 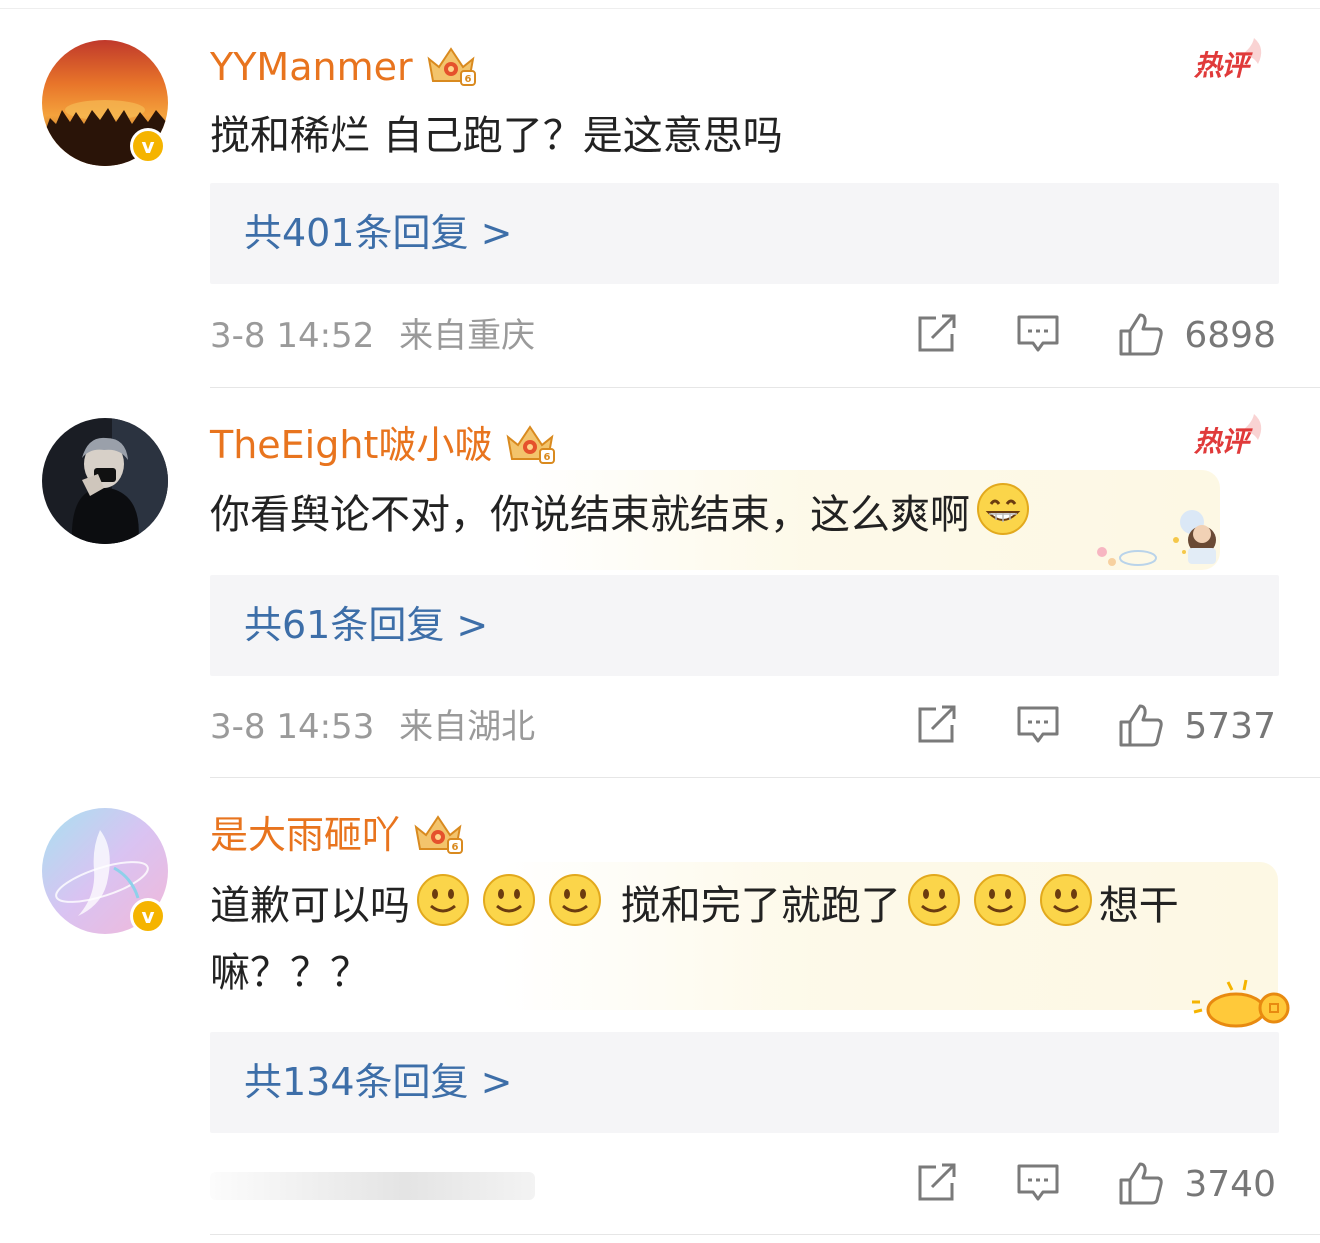 What do you see at coordinates (660, 8) in the screenshot?
I see `top-divider` at bounding box center [660, 8].